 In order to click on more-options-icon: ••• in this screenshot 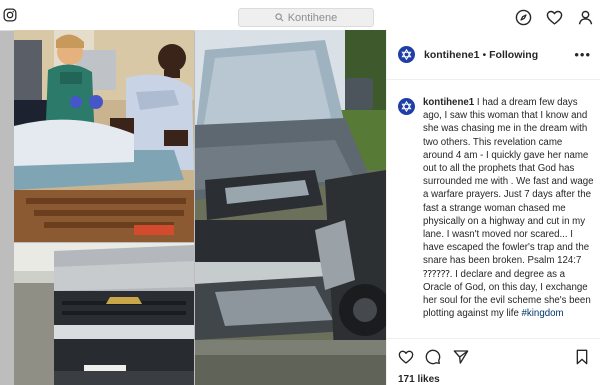, I will do `click(582, 54)`.